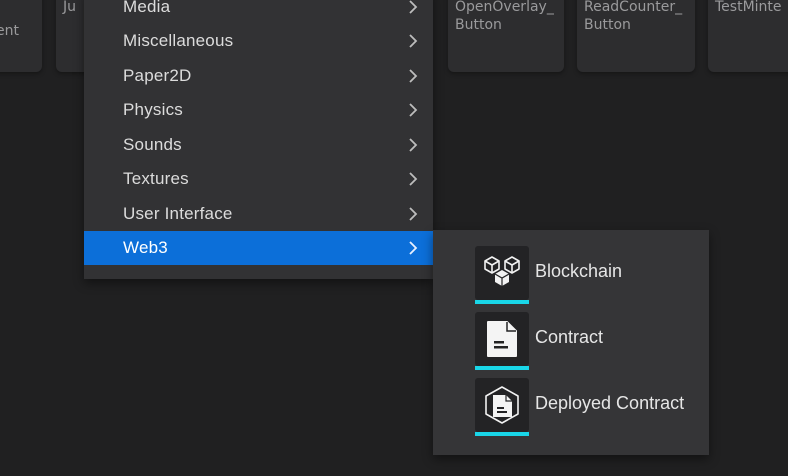 The image size is (788, 476). I want to click on asset-tile-partial-left: ent, so click(21, 36).